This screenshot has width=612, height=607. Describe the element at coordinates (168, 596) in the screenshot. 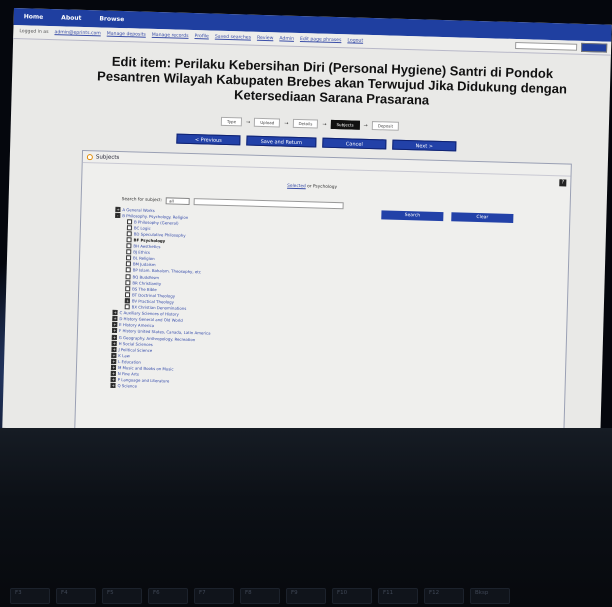

I see `keyboard-key: F6` at that location.